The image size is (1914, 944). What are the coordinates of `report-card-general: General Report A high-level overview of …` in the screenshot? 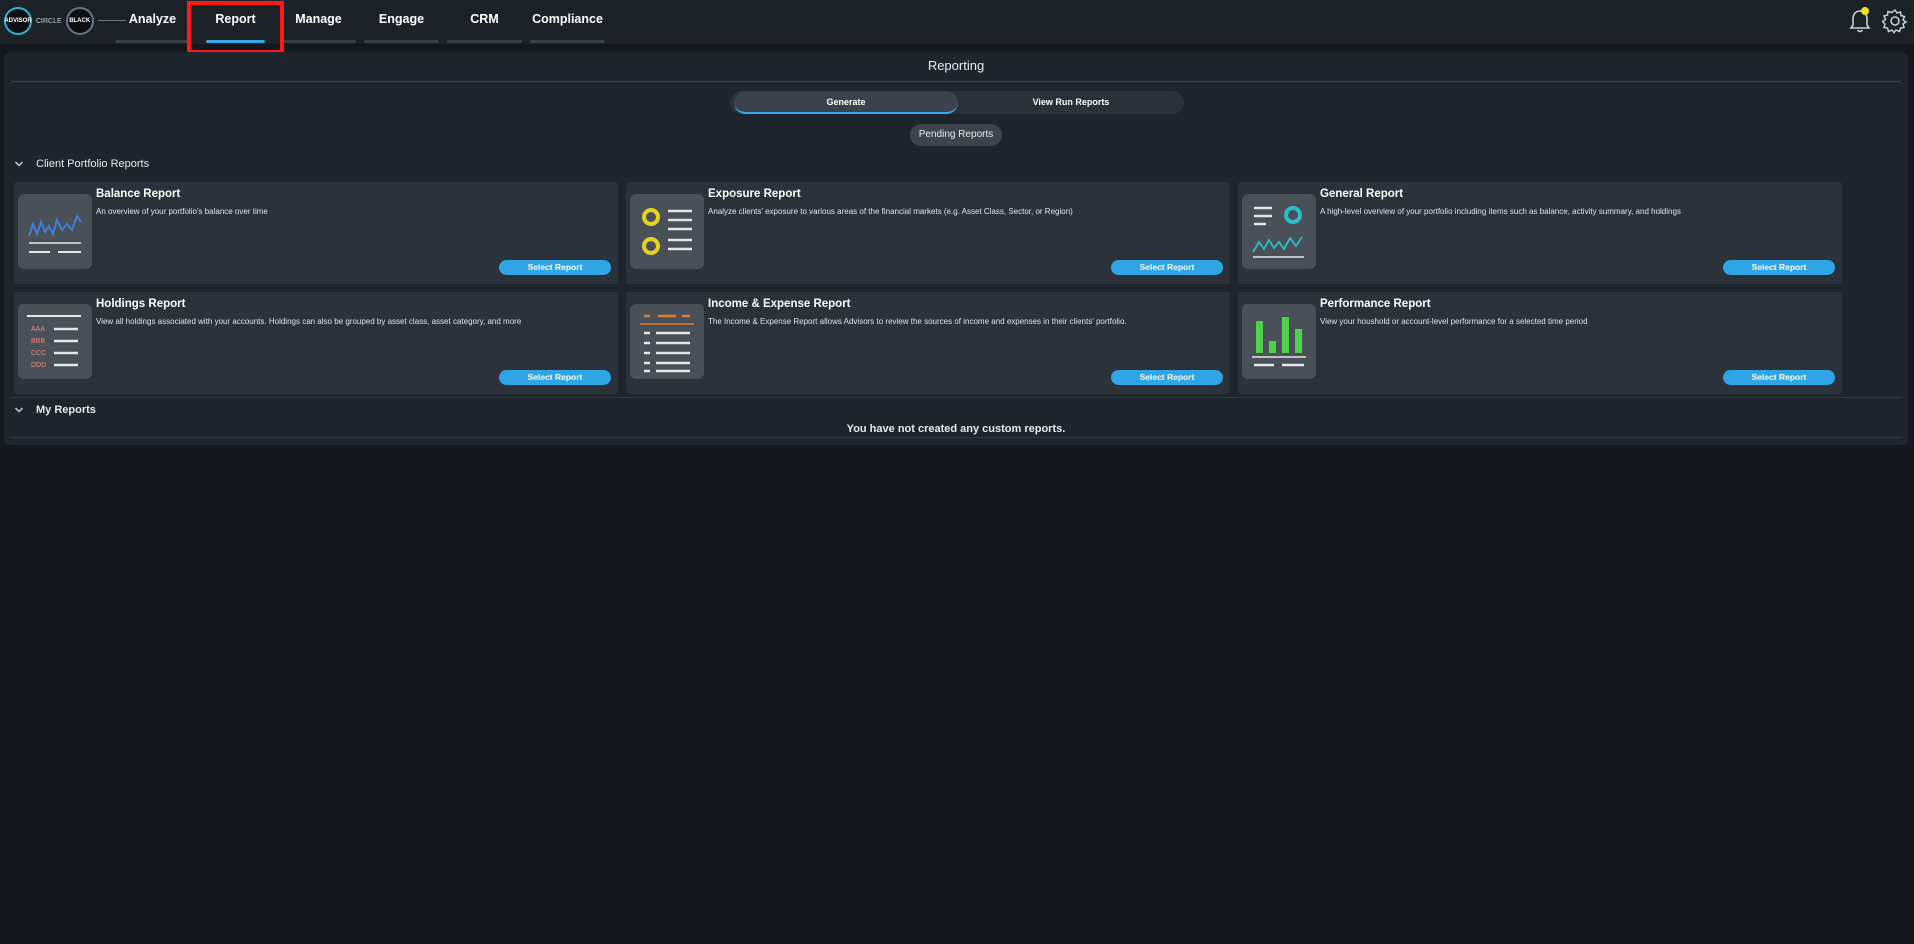 It's located at (1540, 233).